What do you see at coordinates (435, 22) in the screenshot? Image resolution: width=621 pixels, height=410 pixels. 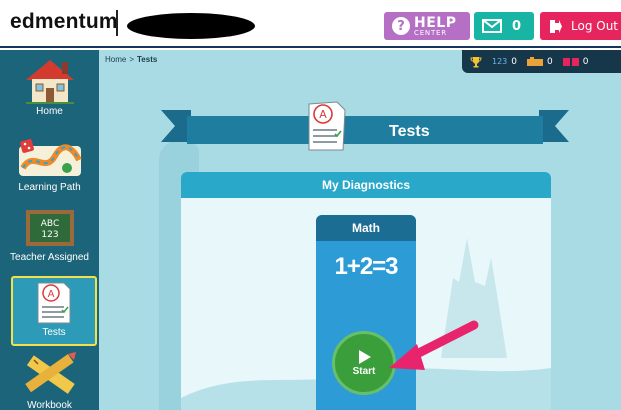 I see `help-label: HELP` at bounding box center [435, 22].